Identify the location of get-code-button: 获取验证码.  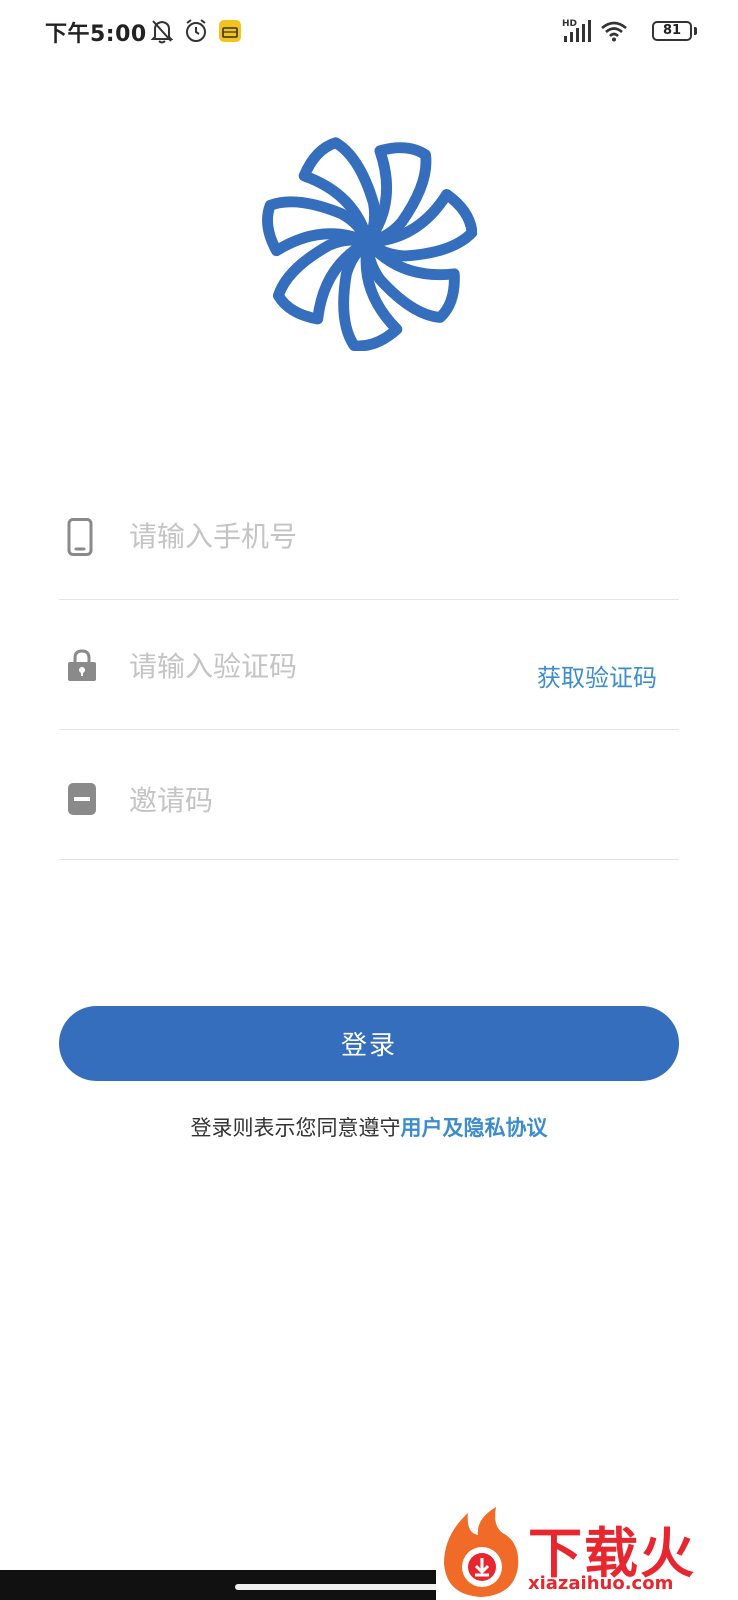
(597, 675).